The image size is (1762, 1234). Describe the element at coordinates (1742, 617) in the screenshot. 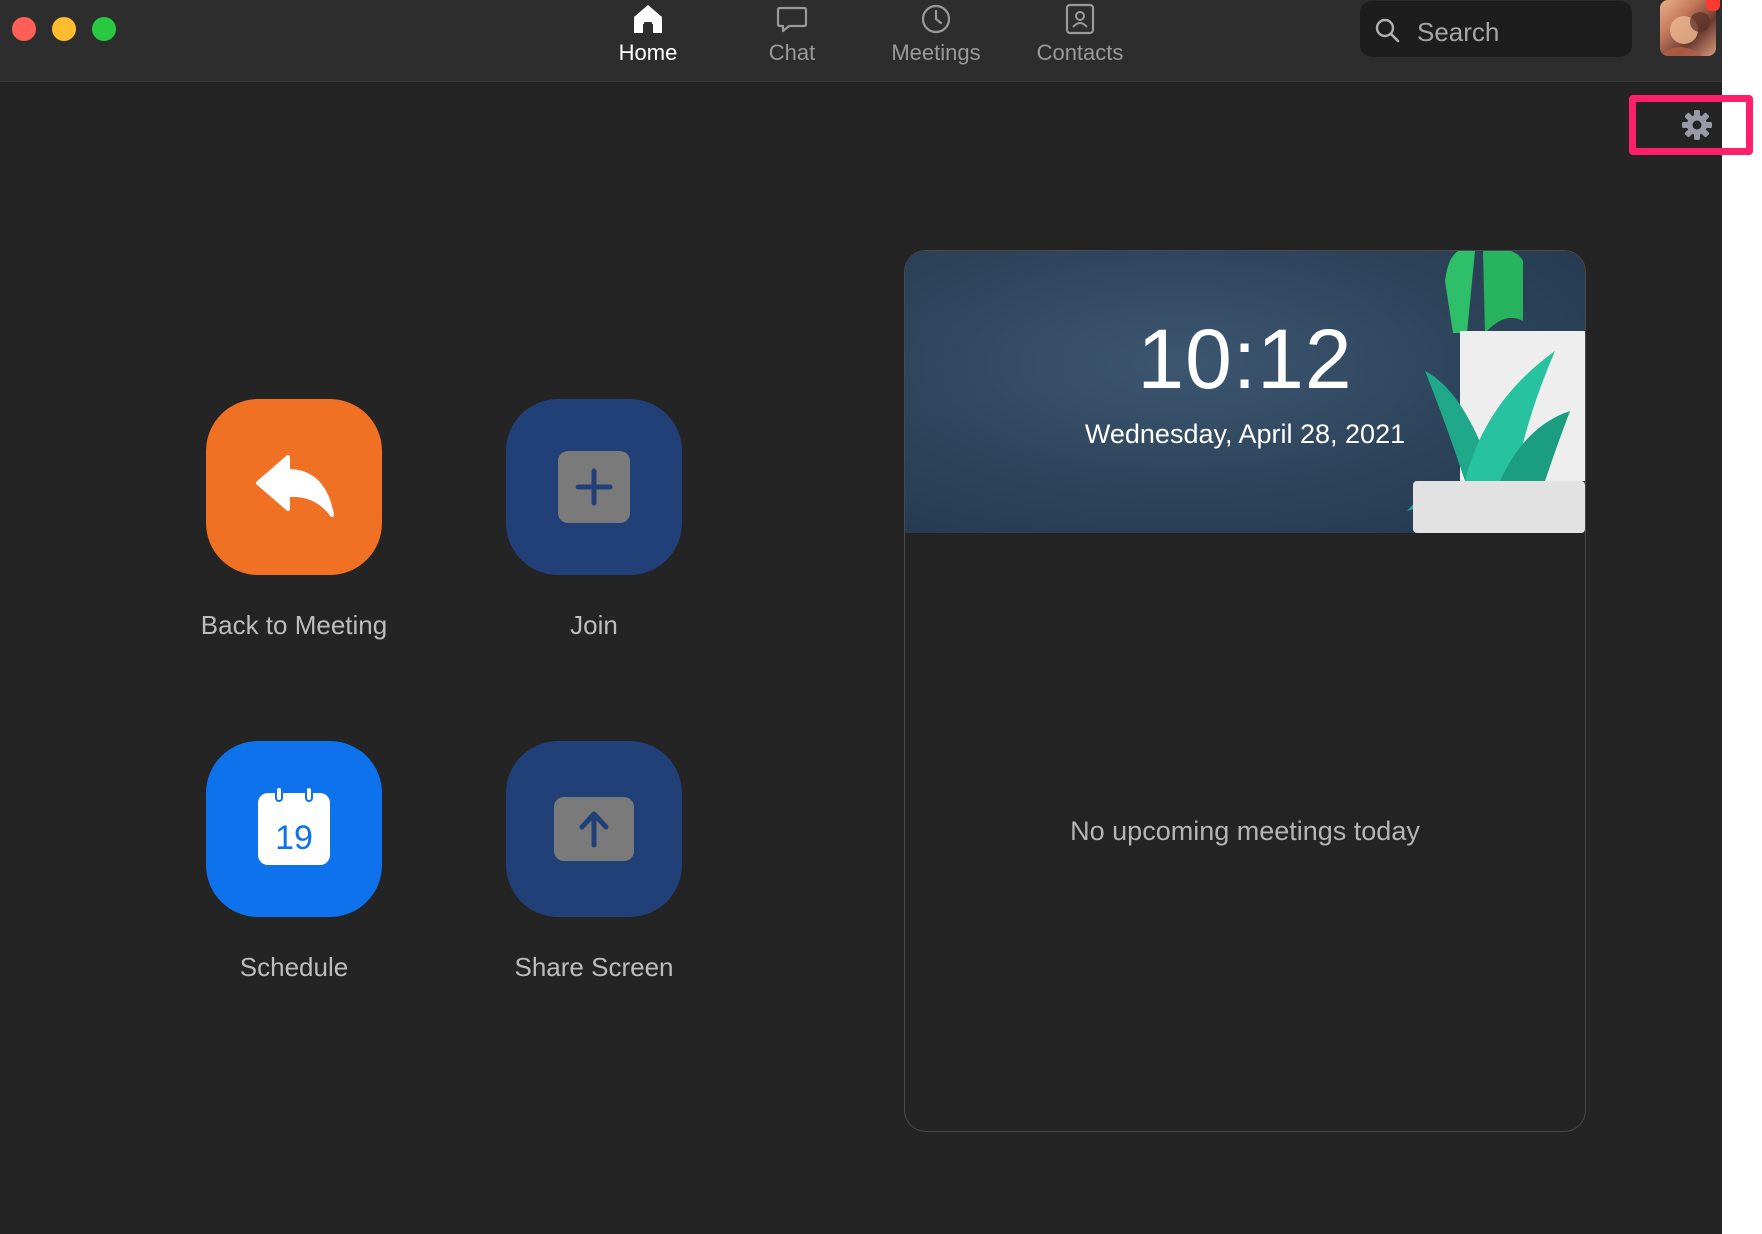

I see `background-strip` at that location.